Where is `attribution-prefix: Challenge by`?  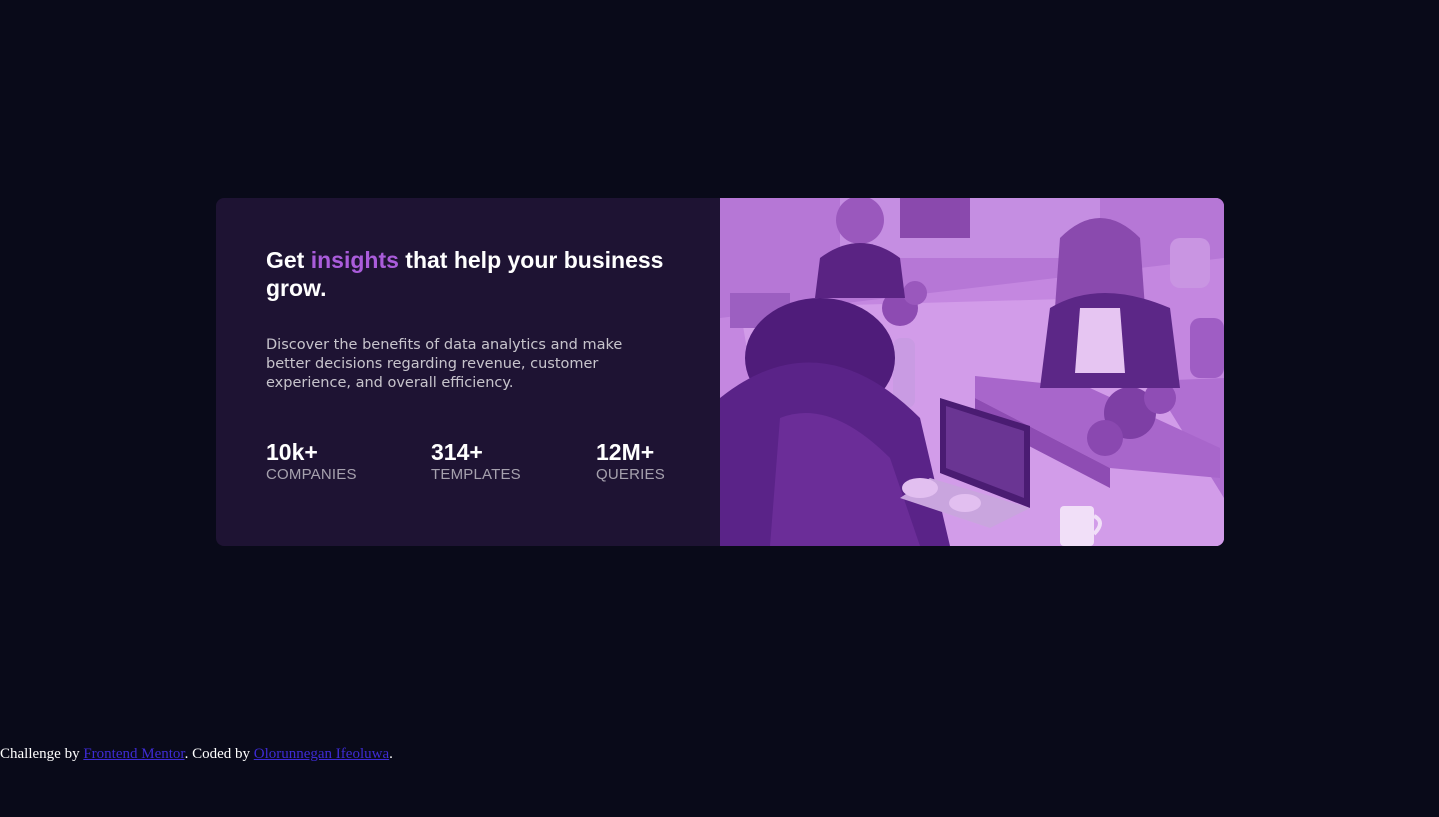 attribution-prefix: Challenge by is located at coordinates (42, 754).